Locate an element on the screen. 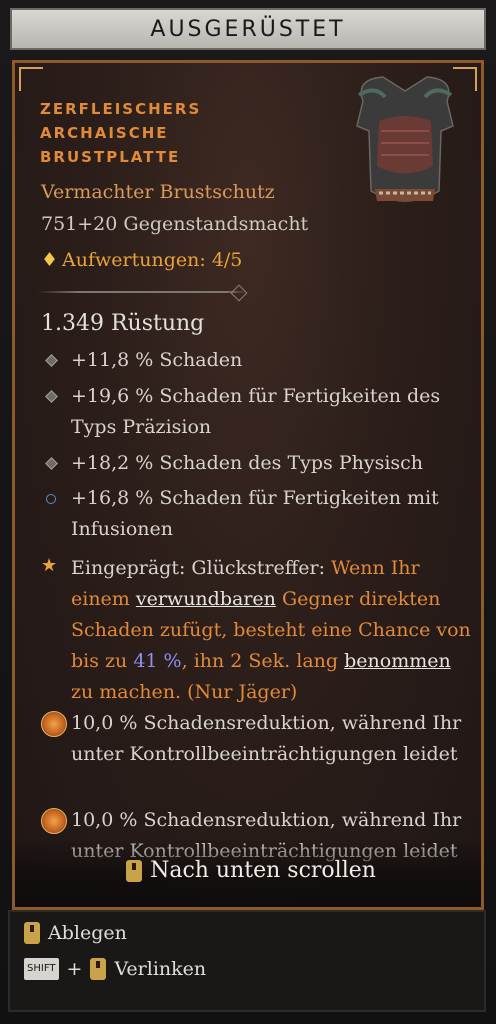 This screenshot has width=496, height=1024. affix-line: +18,2 % Schaden des Typs Physisch is located at coordinates (247, 463).